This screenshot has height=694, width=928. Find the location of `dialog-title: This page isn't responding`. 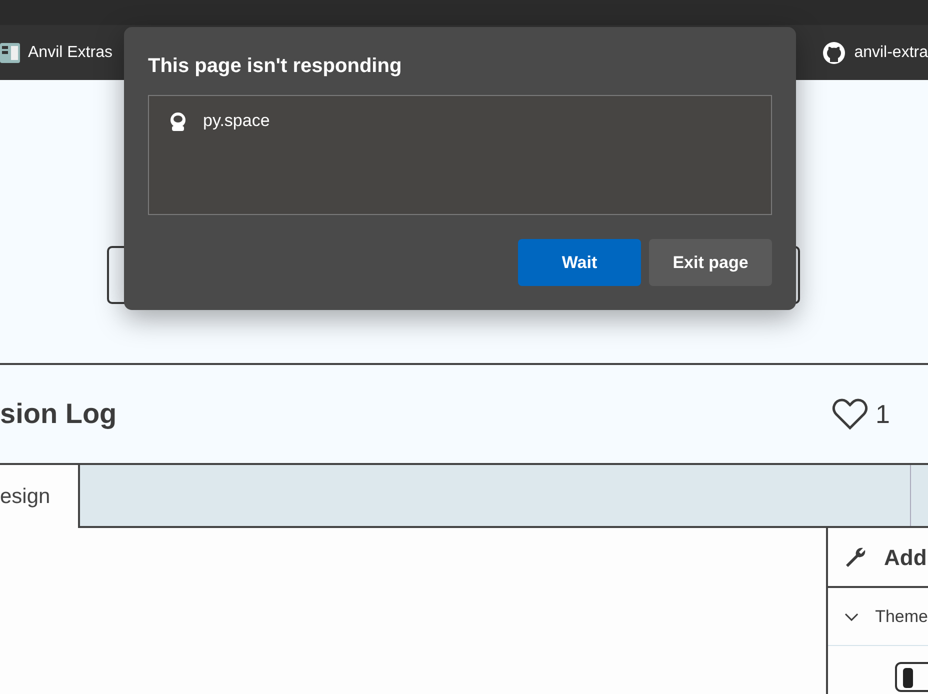

dialog-title: This page isn't responding is located at coordinates (275, 66).